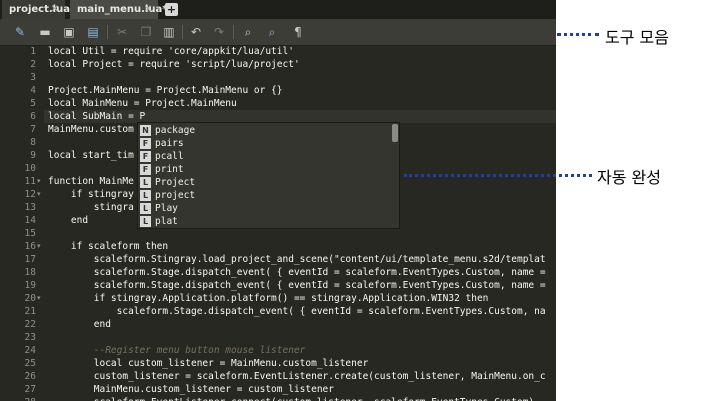  I want to click on paste-icon: ▥, so click(169, 32).